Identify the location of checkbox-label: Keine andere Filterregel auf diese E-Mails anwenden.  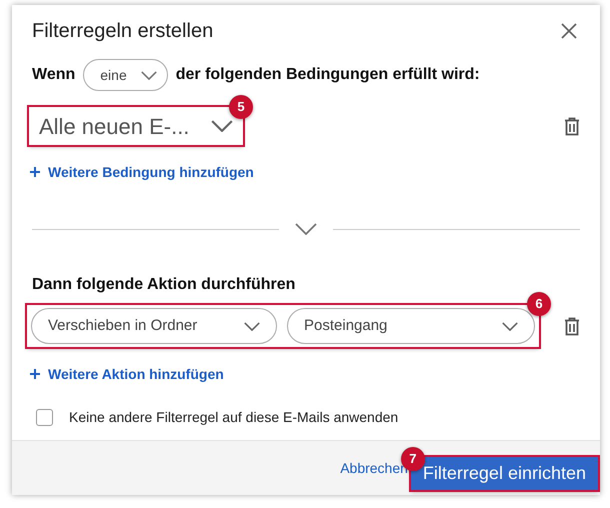
(233, 417).